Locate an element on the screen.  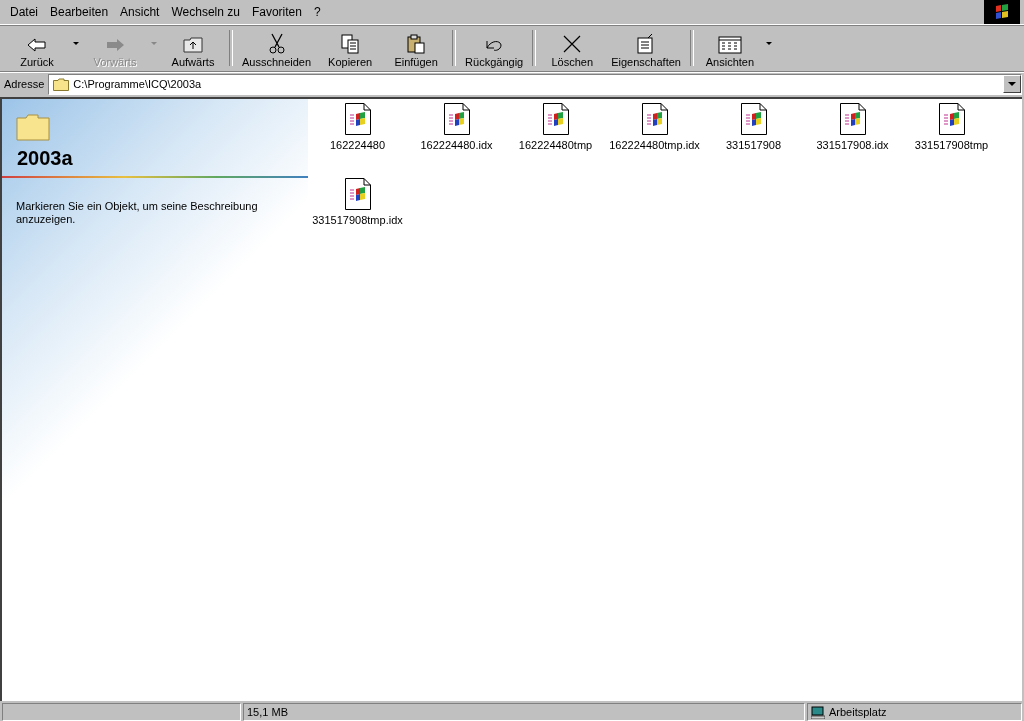
toolbar-button: Kopieren is located at coordinates (350, 48).